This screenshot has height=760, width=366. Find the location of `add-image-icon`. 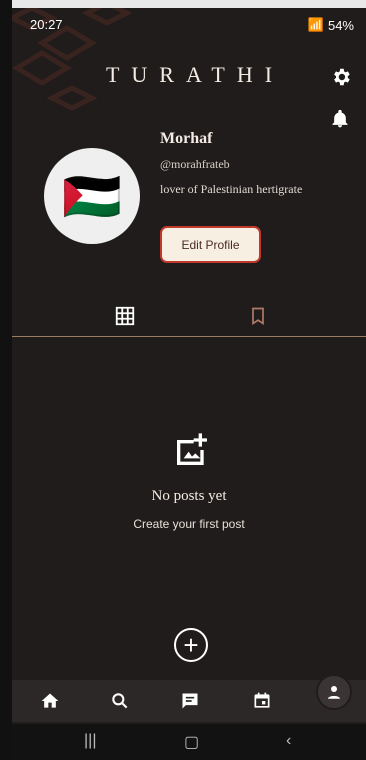

add-image-icon is located at coordinates (192, 449).